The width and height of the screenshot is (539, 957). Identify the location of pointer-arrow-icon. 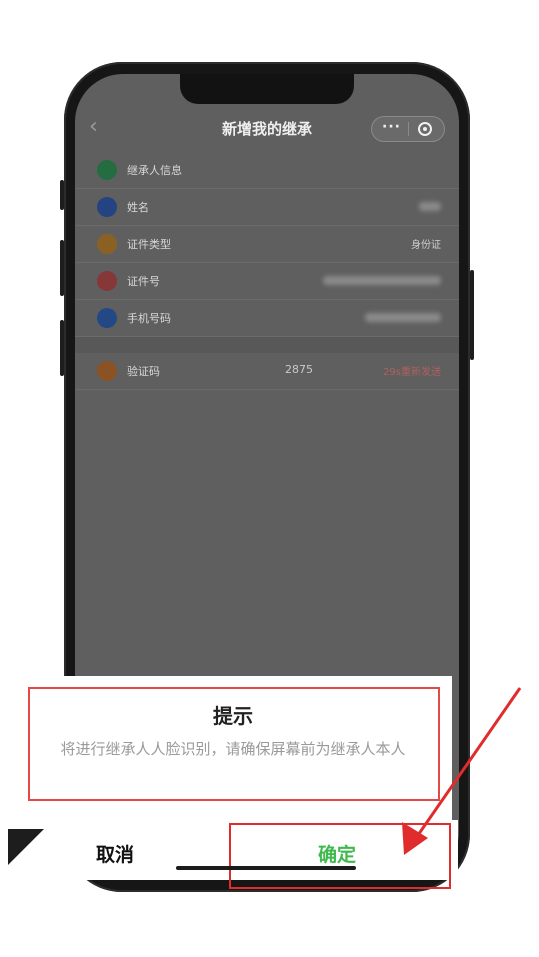
(462, 771).